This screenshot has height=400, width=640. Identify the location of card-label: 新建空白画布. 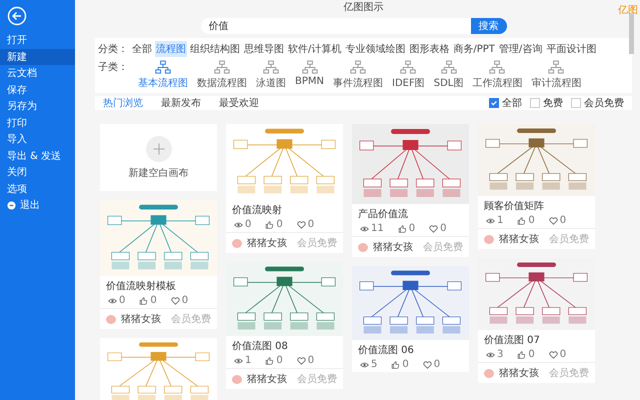
(158, 173).